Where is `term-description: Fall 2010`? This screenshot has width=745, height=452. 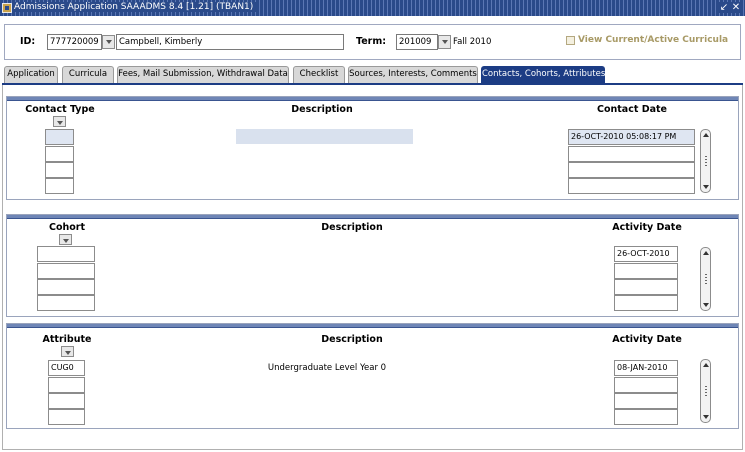
term-description: Fall 2010 is located at coordinates (472, 42).